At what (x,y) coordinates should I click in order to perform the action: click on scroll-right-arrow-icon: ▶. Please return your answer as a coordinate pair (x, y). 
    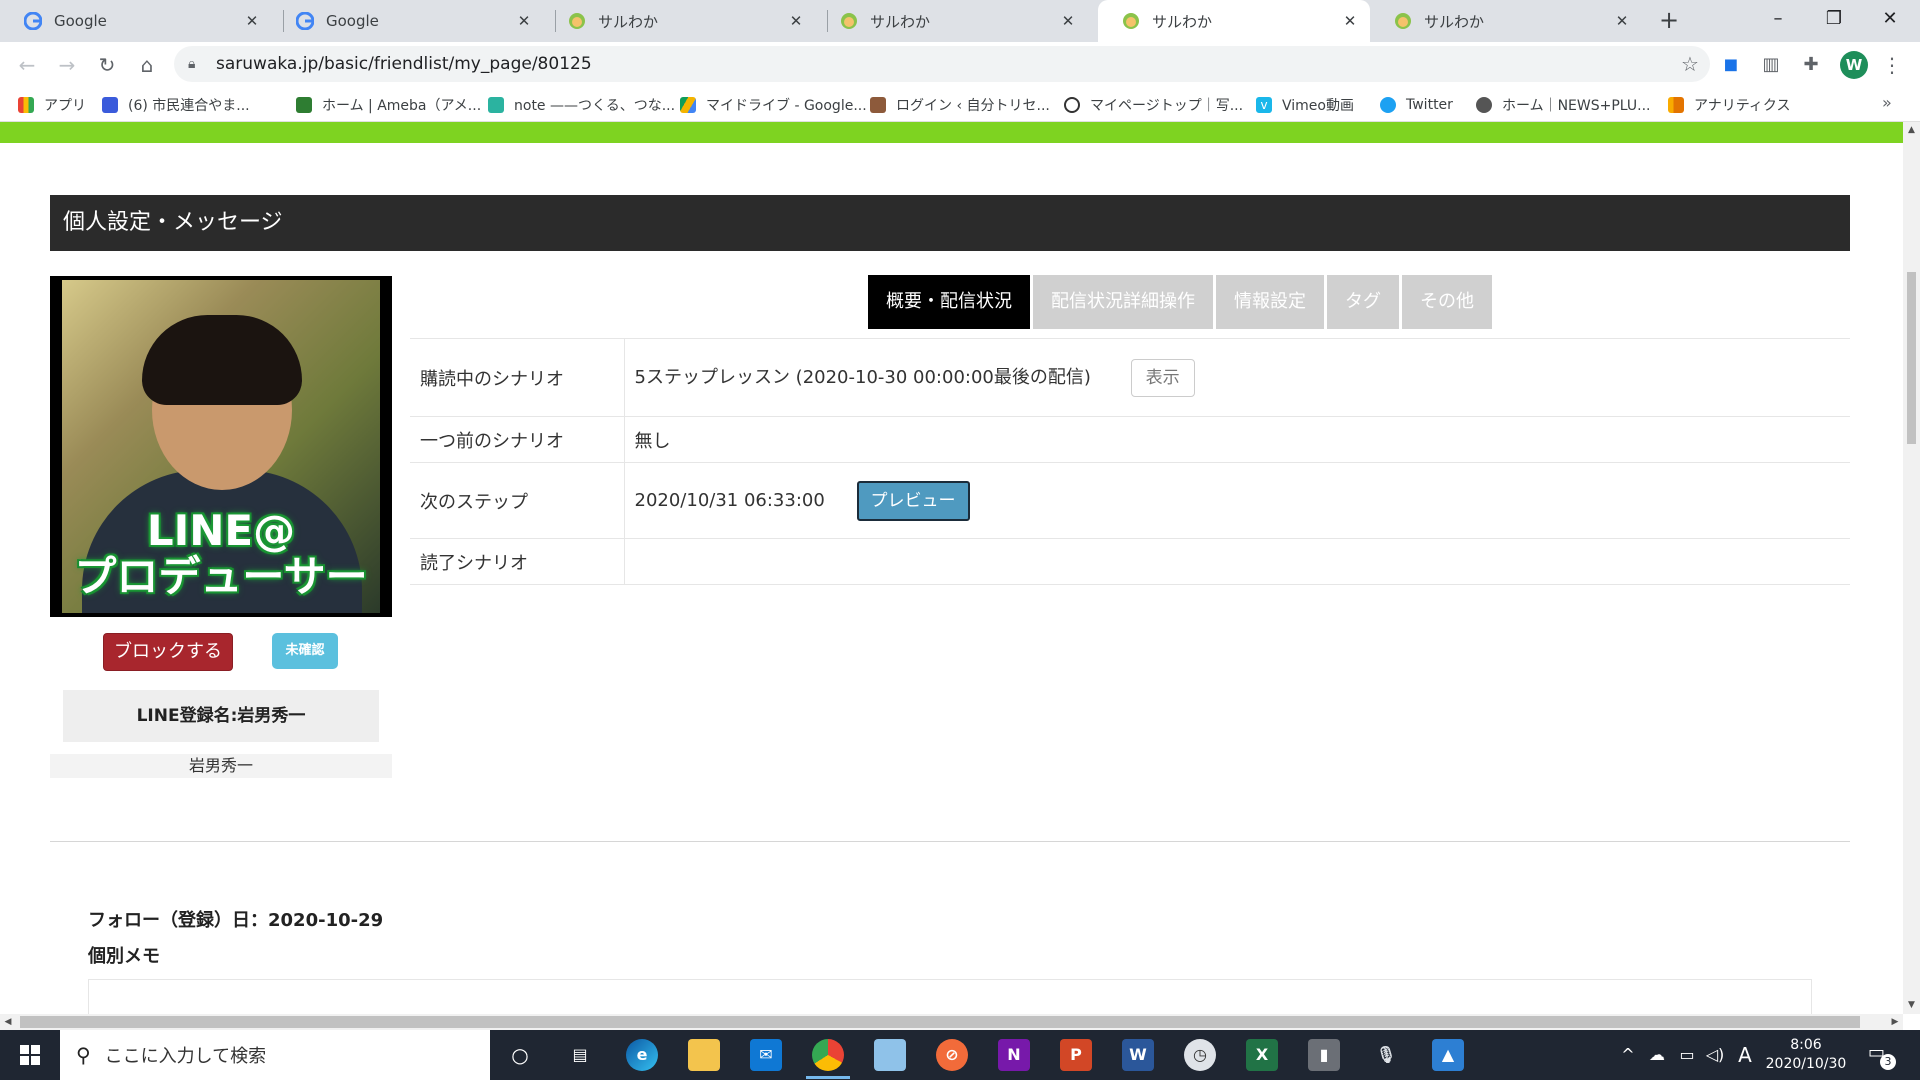
    Looking at the image, I should click on (1895, 1022).